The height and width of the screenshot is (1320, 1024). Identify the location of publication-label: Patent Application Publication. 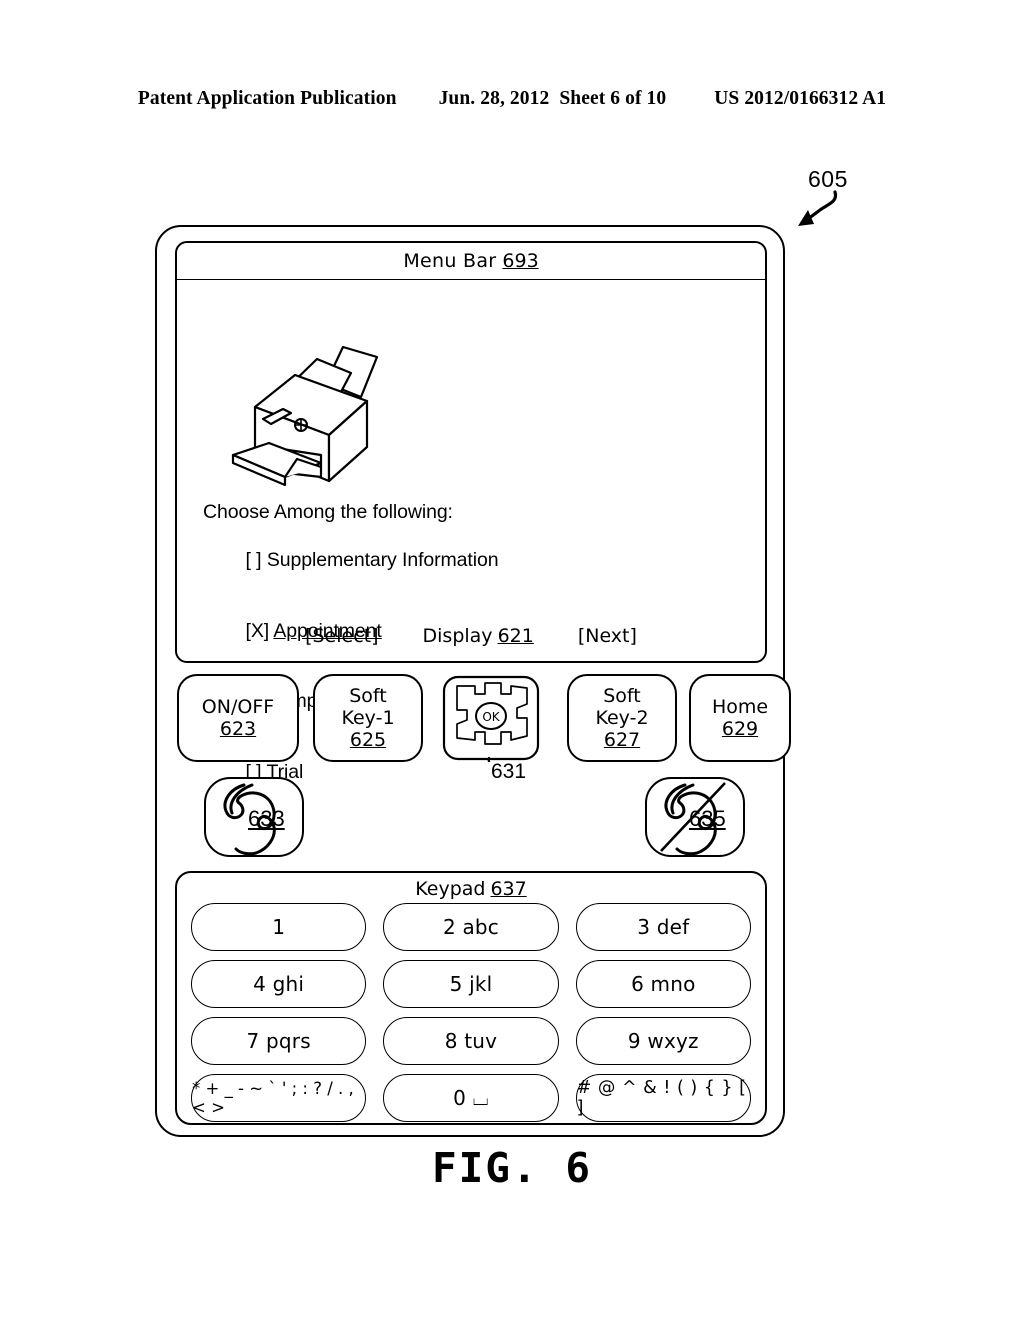
(267, 98).